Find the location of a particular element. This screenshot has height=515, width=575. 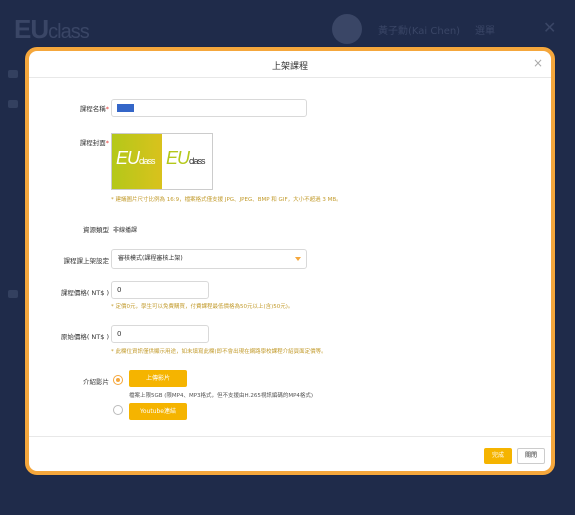

original-price-label: 原始價格( NT$ ) is located at coordinates (84, 337).